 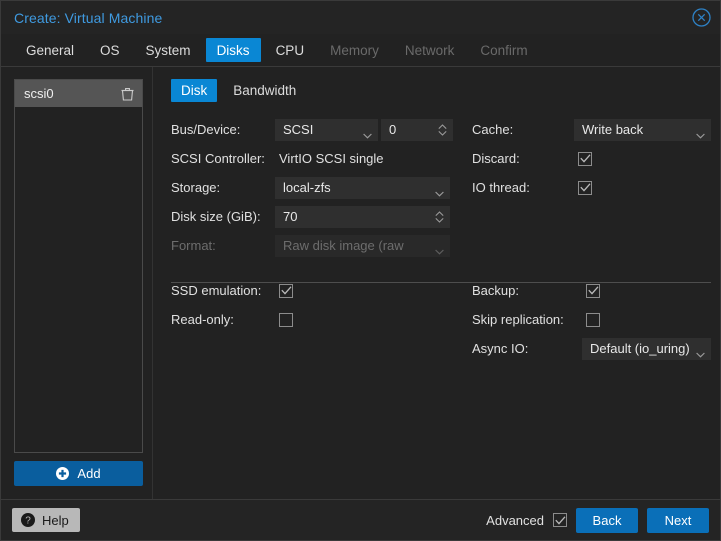 I want to click on bus-select: SCSI, so click(x=326, y=129).